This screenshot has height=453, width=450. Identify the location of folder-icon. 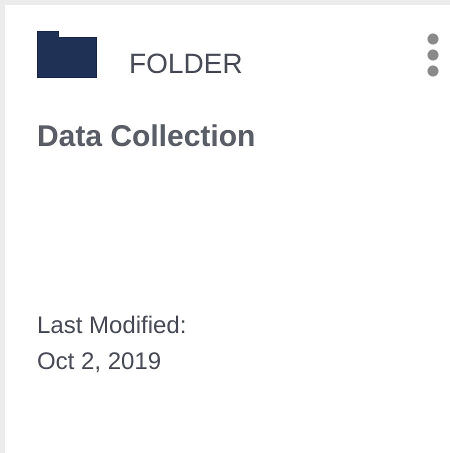
(67, 54).